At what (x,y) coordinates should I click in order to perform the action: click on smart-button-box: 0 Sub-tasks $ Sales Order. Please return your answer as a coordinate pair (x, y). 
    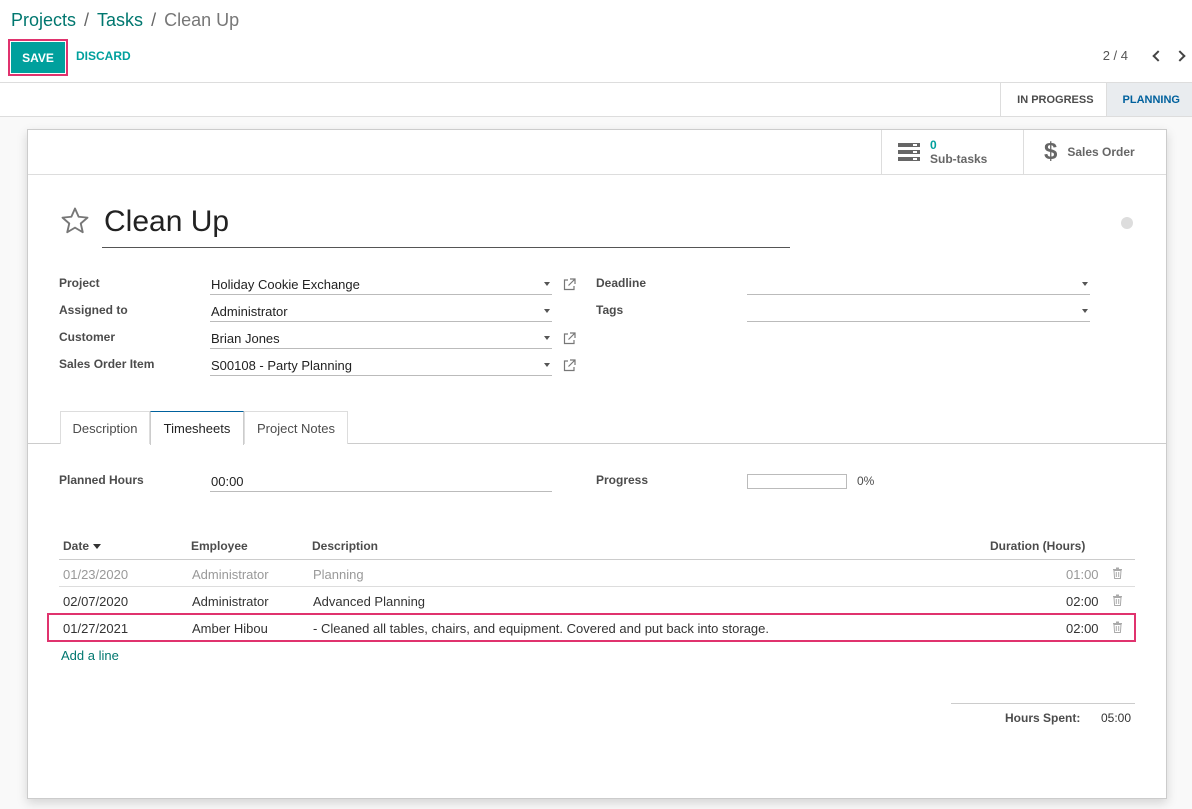
    Looking at the image, I should click on (1023, 152).